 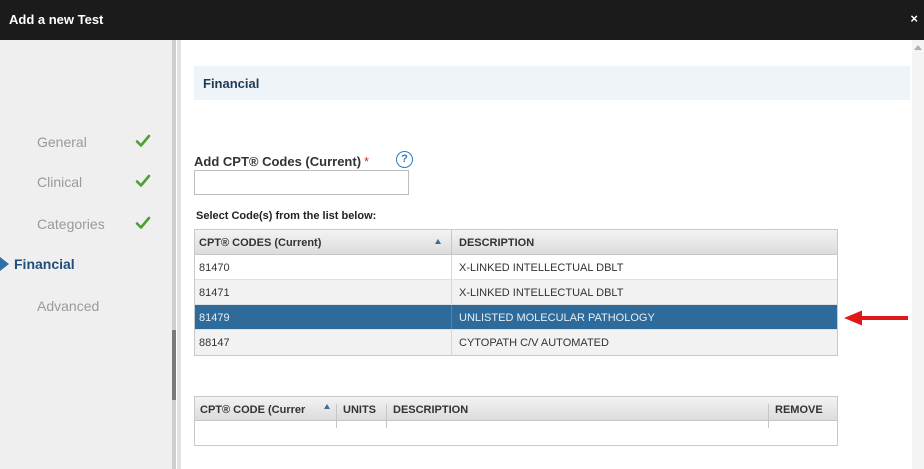 I want to click on sidebar-item-advanced: Advanced, so click(x=86, y=307).